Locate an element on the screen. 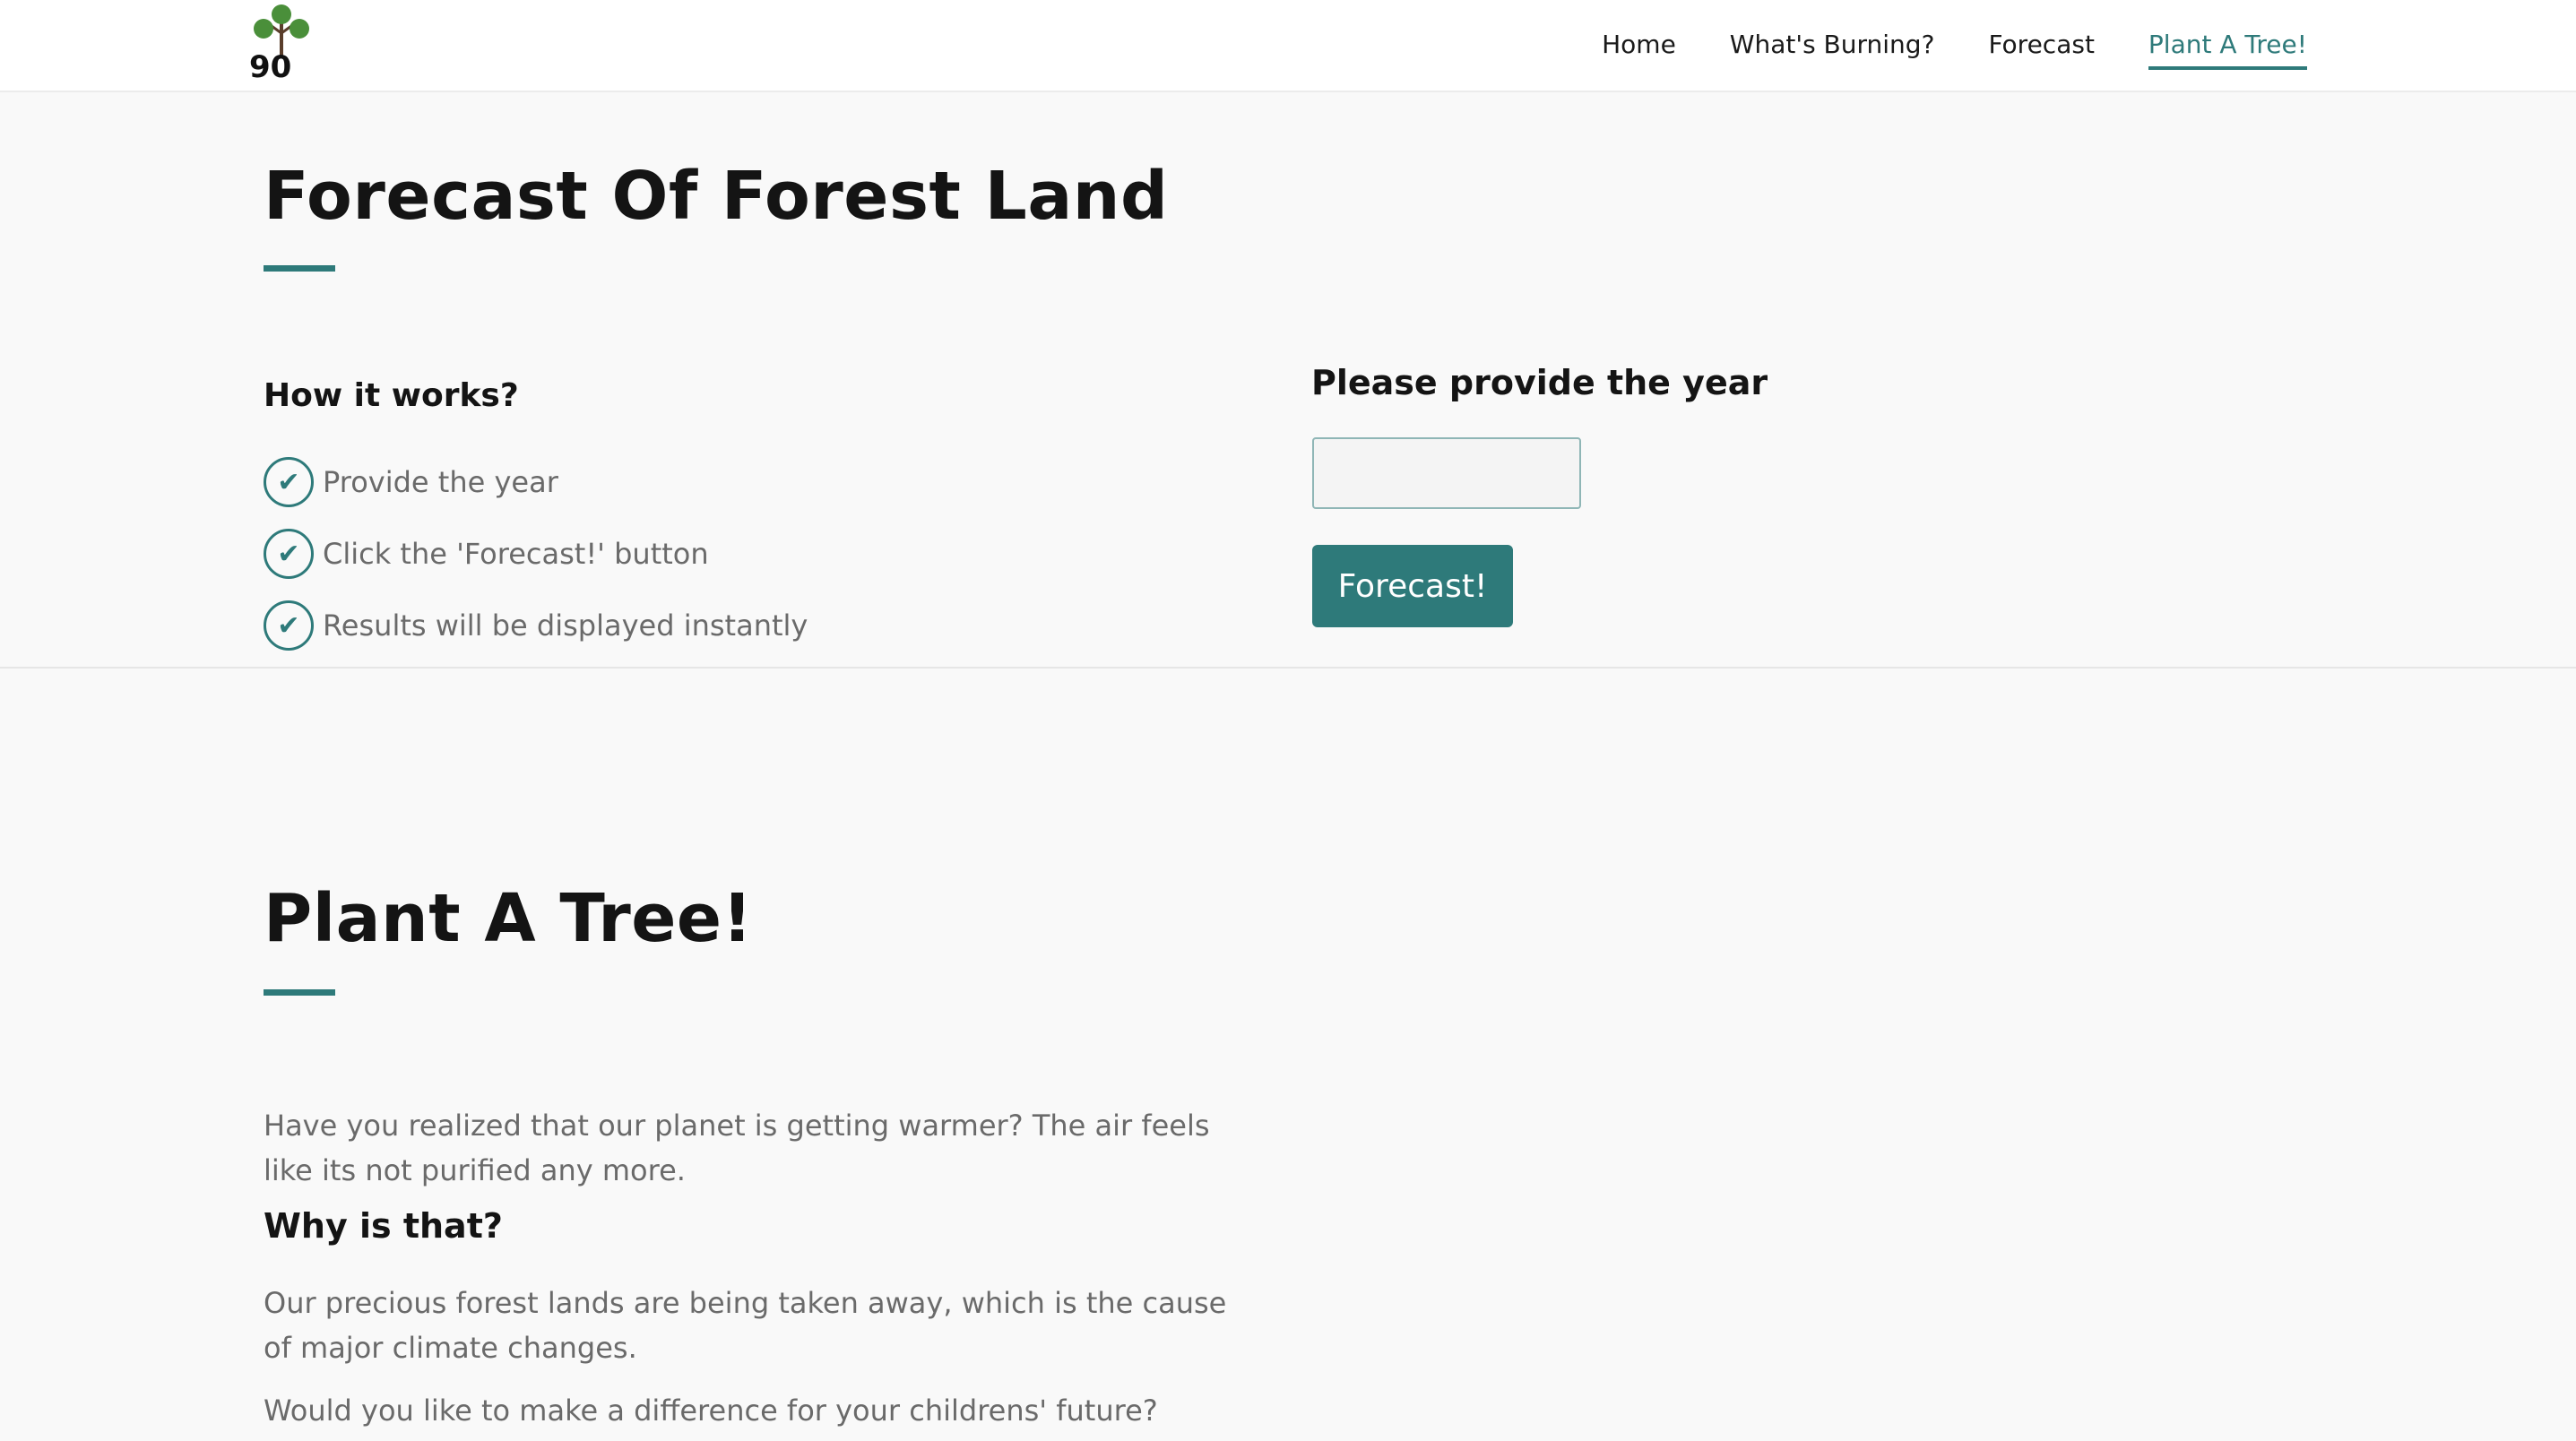  forecast-button: Forecast! is located at coordinates (1412, 586).